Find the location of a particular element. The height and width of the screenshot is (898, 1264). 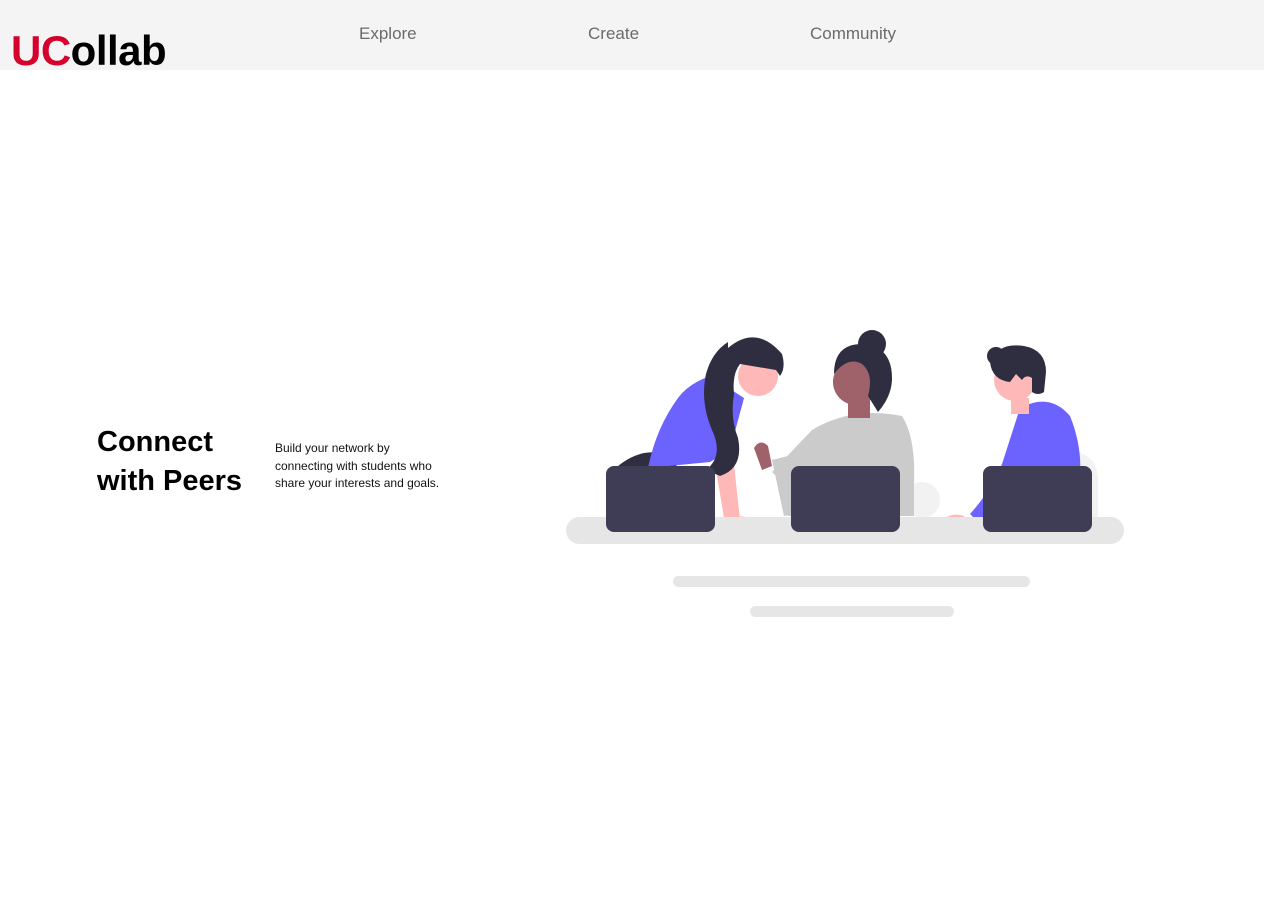

hero-title: Connect with Peers is located at coordinates (170, 461).